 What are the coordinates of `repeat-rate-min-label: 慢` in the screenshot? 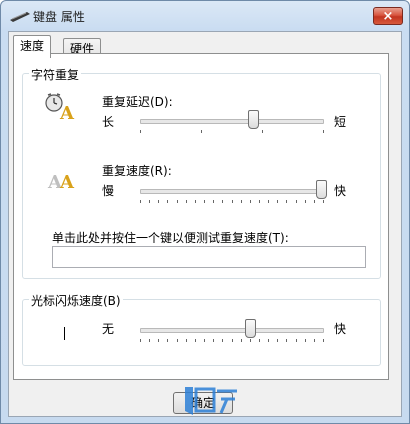 It's located at (108, 191).